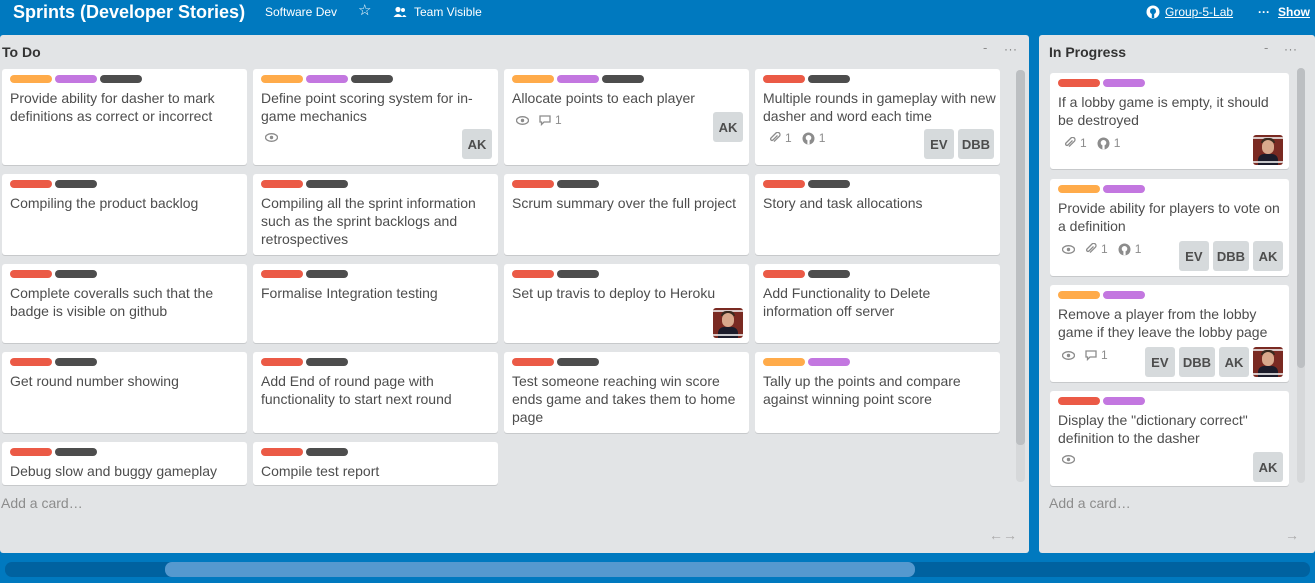 The height and width of the screenshot is (583, 1315). Describe the element at coordinates (603, 98) in the screenshot. I see `card-title: Allocate points to each player` at that location.